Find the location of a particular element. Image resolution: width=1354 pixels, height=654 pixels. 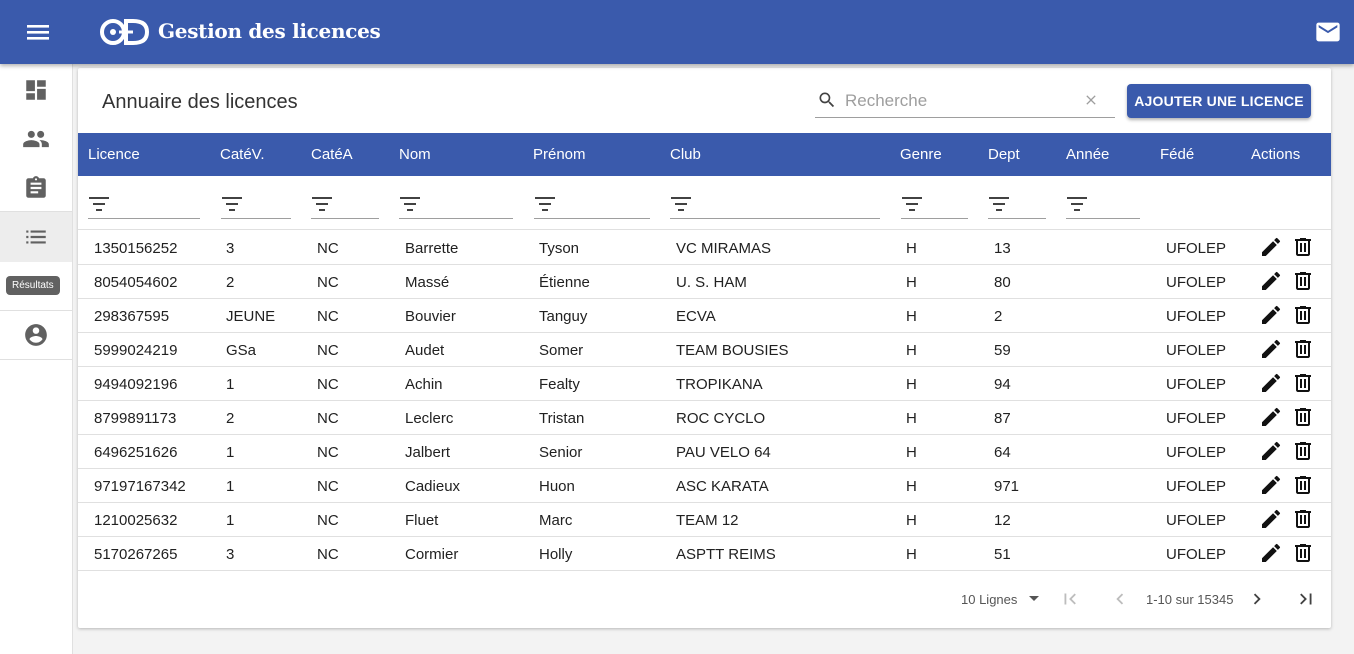

table-row: 1210025632 1 NC Fluet Marc TEAM 12 H 12 UFOLEP is located at coordinates (704, 520).